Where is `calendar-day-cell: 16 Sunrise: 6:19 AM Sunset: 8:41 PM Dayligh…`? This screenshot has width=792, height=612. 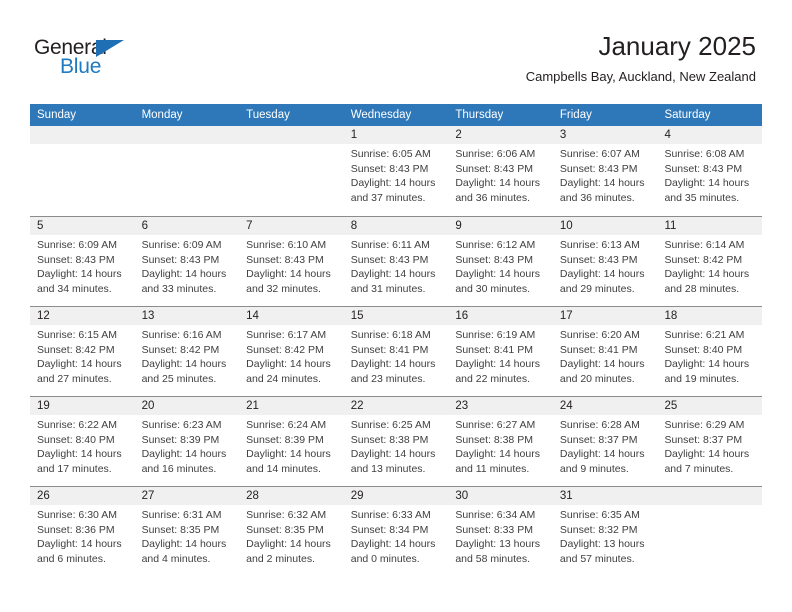 calendar-day-cell: 16 Sunrise: 6:19 AM Sunset: 8:41 PM Dayligh… is located at coordinates (500, 351).